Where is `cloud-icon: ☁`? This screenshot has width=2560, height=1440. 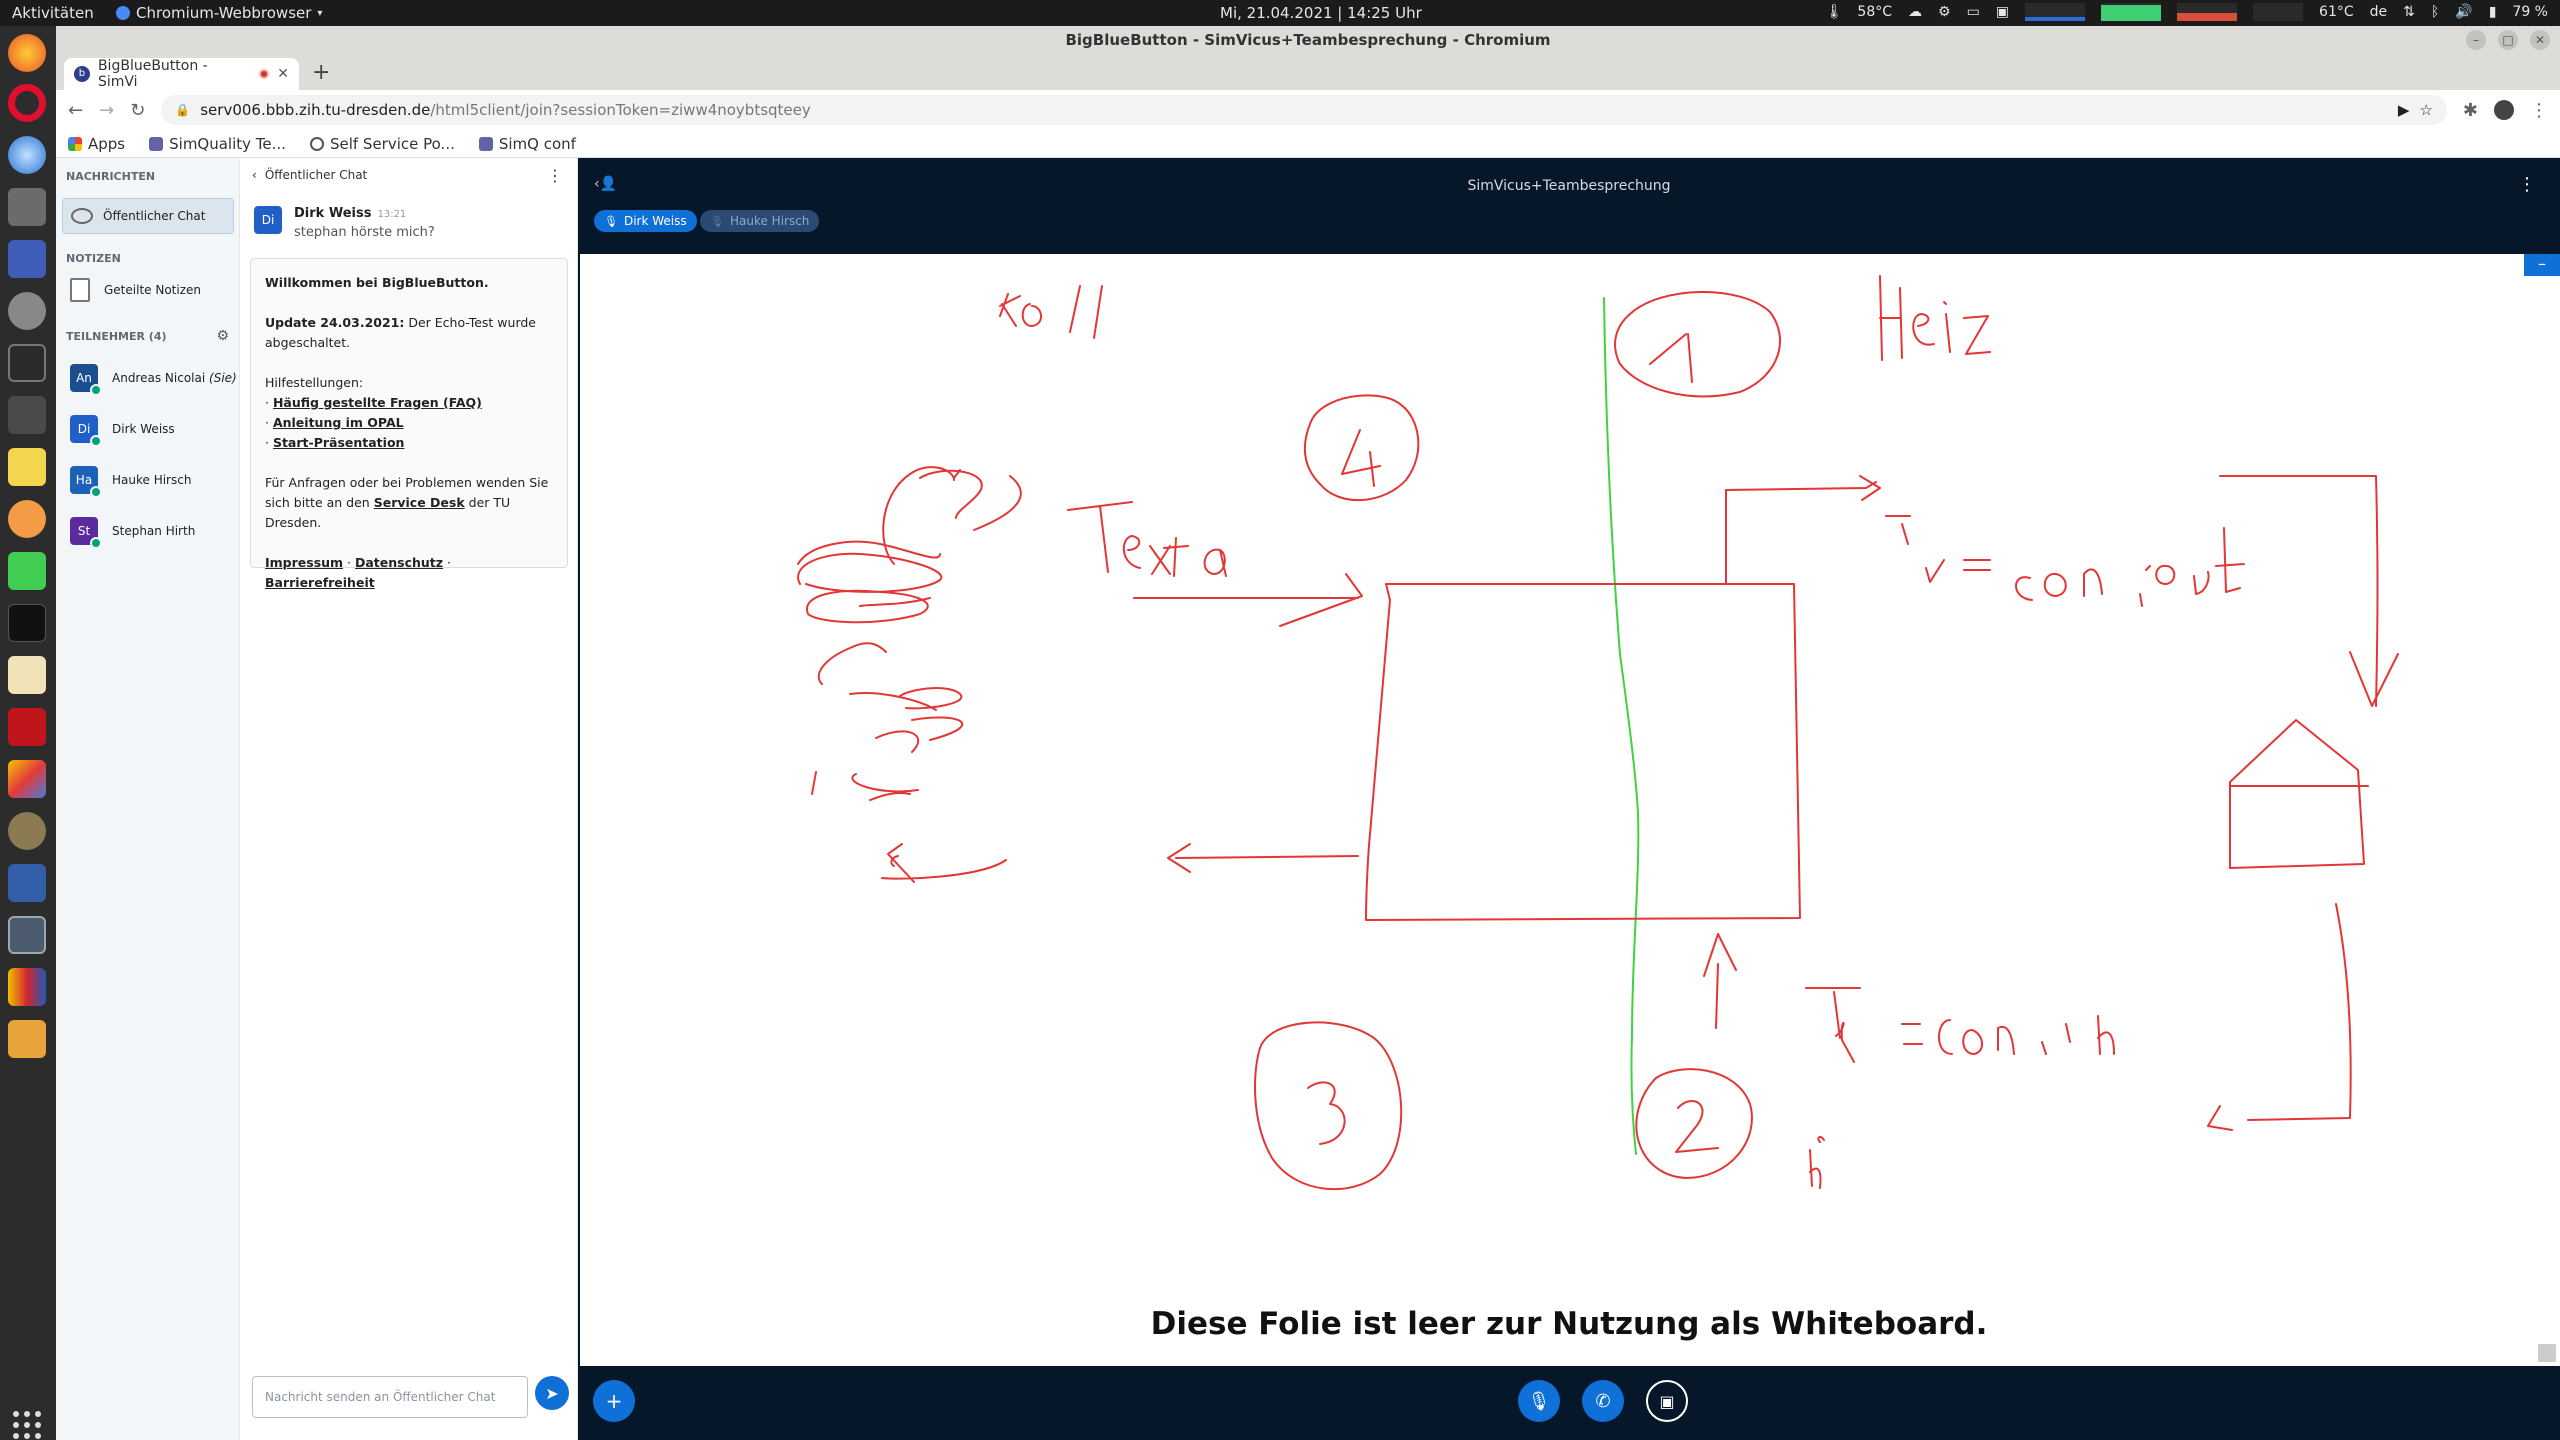
cloud-icon: ☁ is located at coordinates (1915, 12).